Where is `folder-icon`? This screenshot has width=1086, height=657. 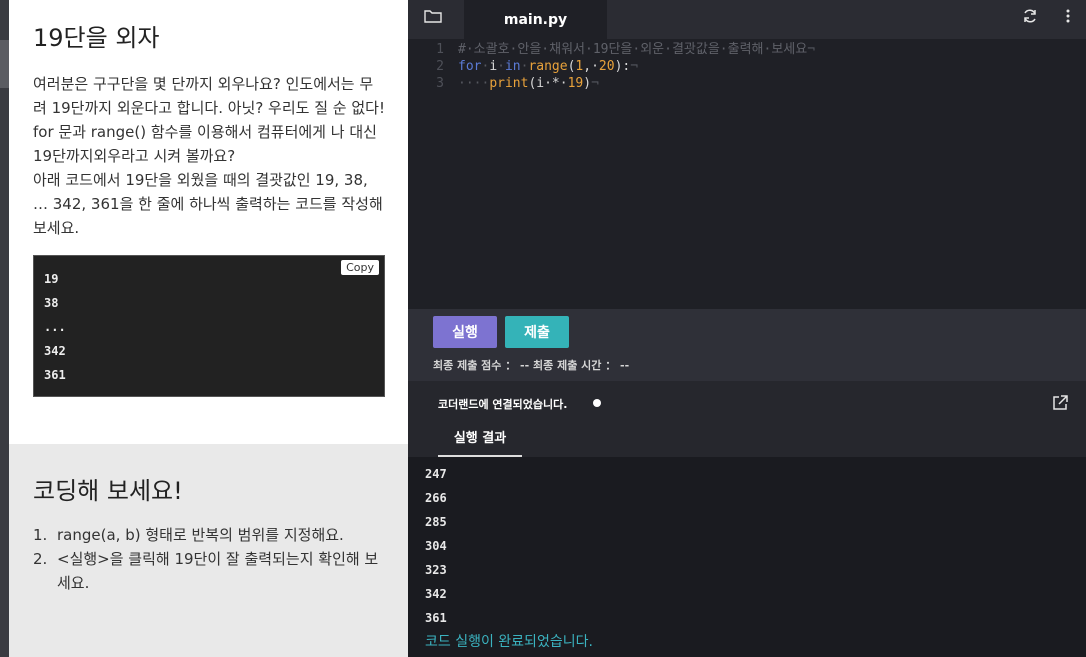
folder-icon is located at coordinates (433, 16).